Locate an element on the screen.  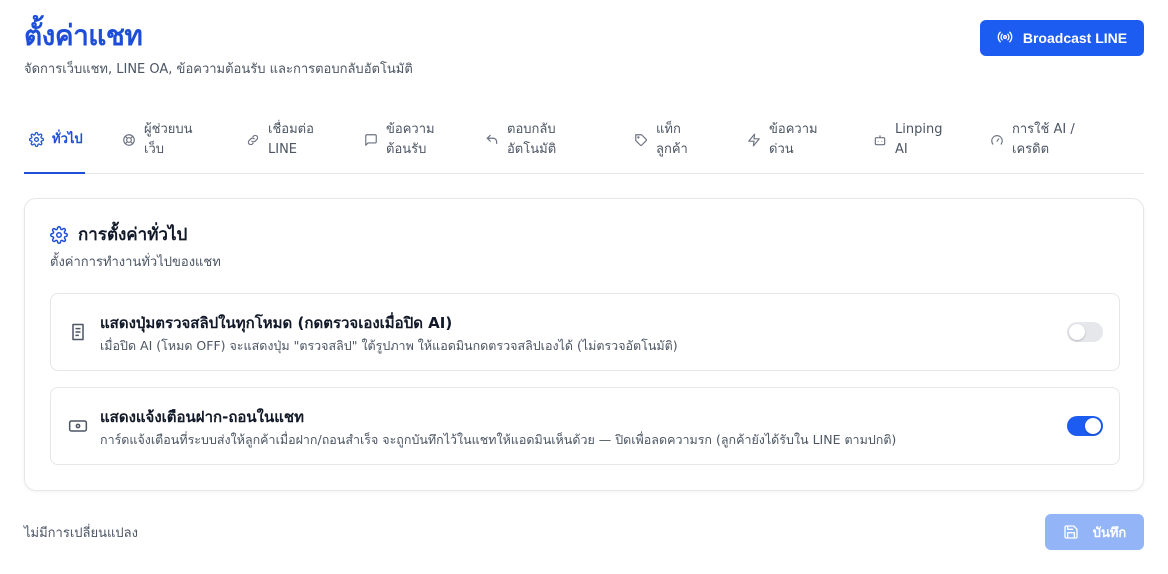
tab-linping-ai: Linping AI is located at coordinates (930, 139).